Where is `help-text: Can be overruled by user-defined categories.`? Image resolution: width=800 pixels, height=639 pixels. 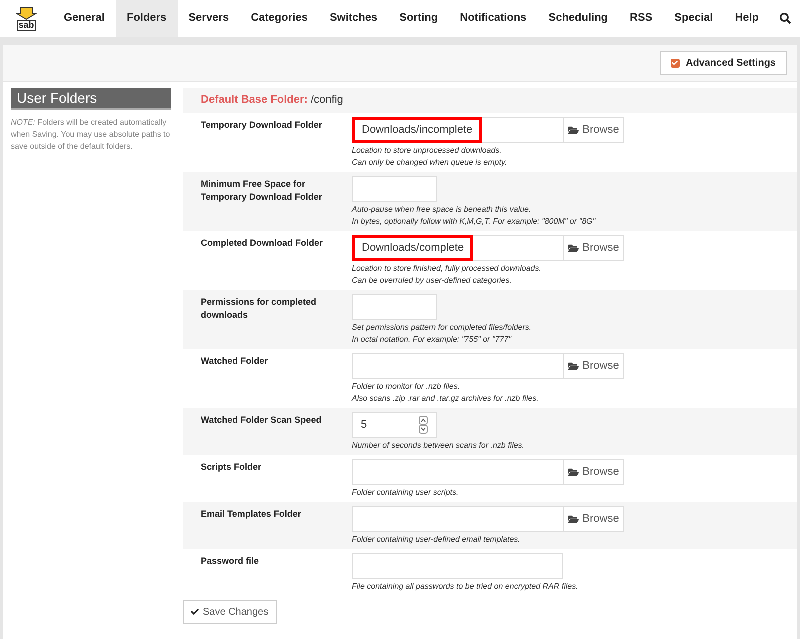
help-text: Can be overruled by user-defined categories. is located at coordinates (432, 281).